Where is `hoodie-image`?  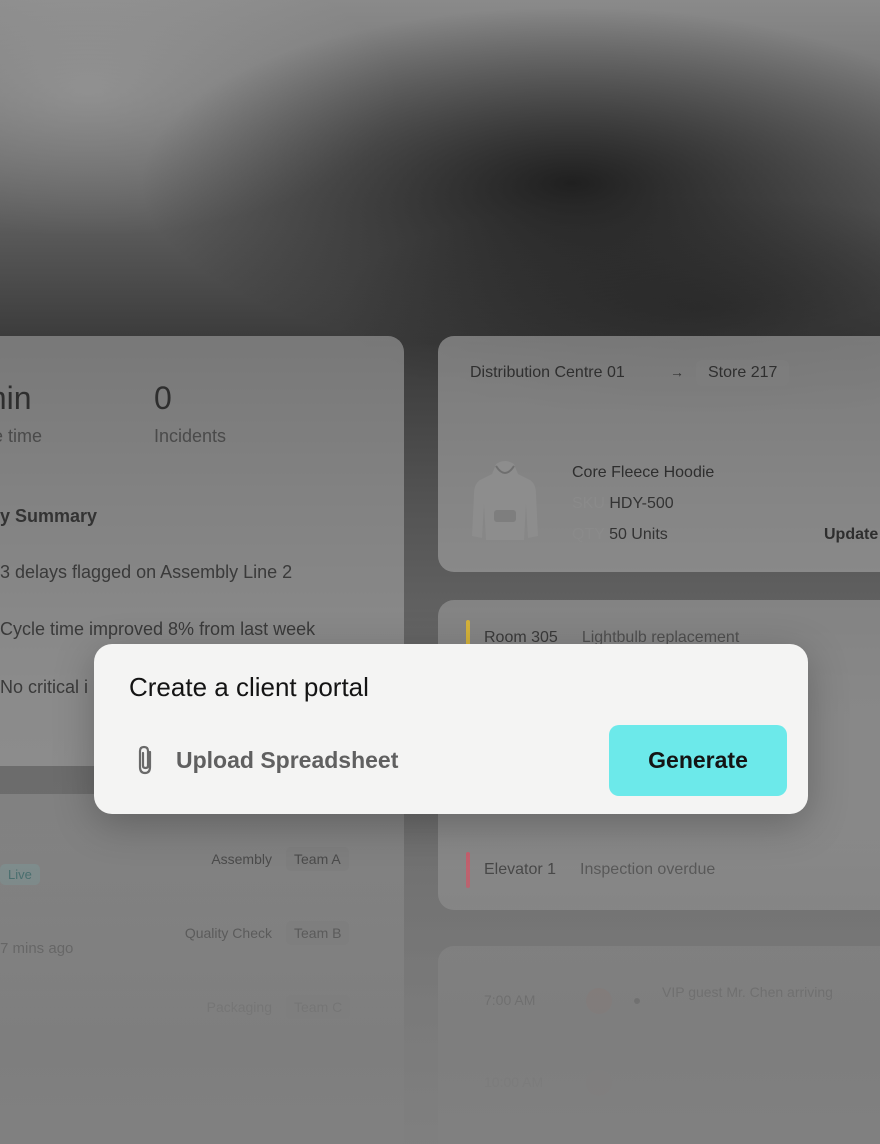 hoodie-image is located at coordinates (505, 500).